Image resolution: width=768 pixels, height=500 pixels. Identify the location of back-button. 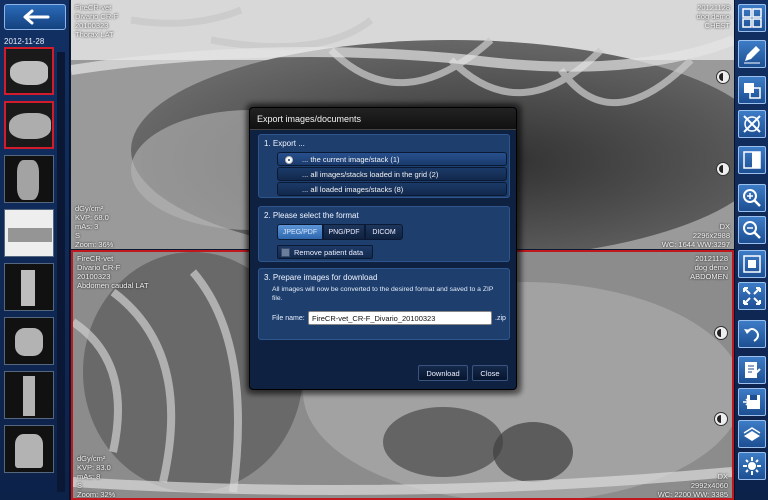
(35, 17).